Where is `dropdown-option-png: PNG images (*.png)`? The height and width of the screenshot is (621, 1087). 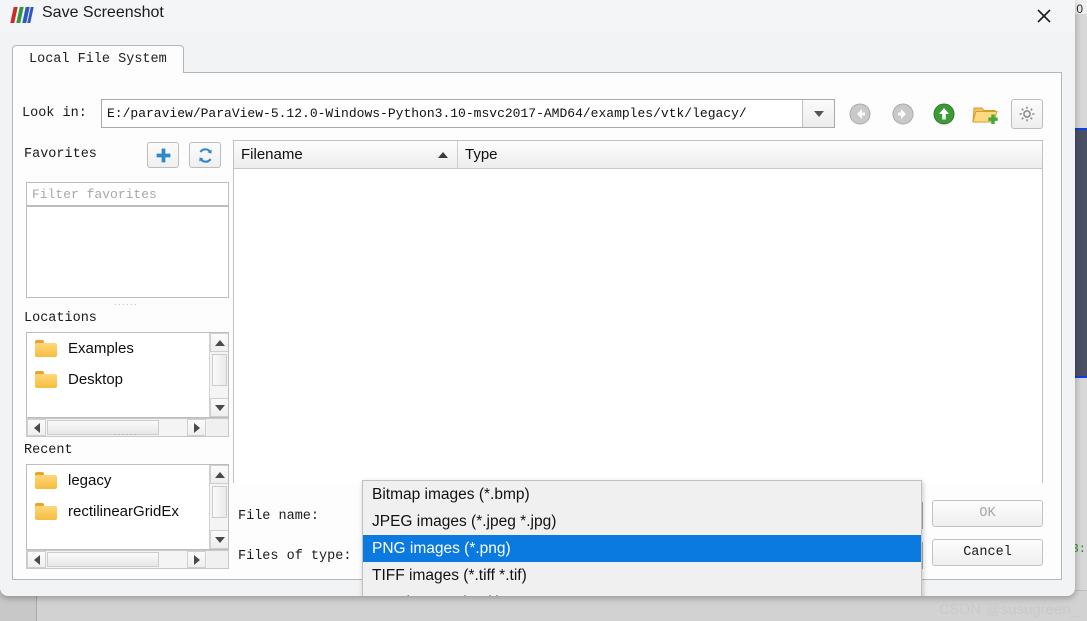
dropdown-option-png: PNG images (*.png) is located at coordinates (642, 548).